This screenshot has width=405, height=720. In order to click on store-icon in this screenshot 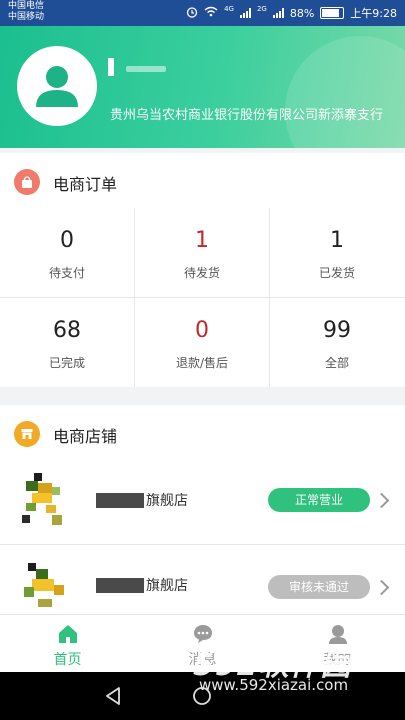, I will do `click(27, 434)`.